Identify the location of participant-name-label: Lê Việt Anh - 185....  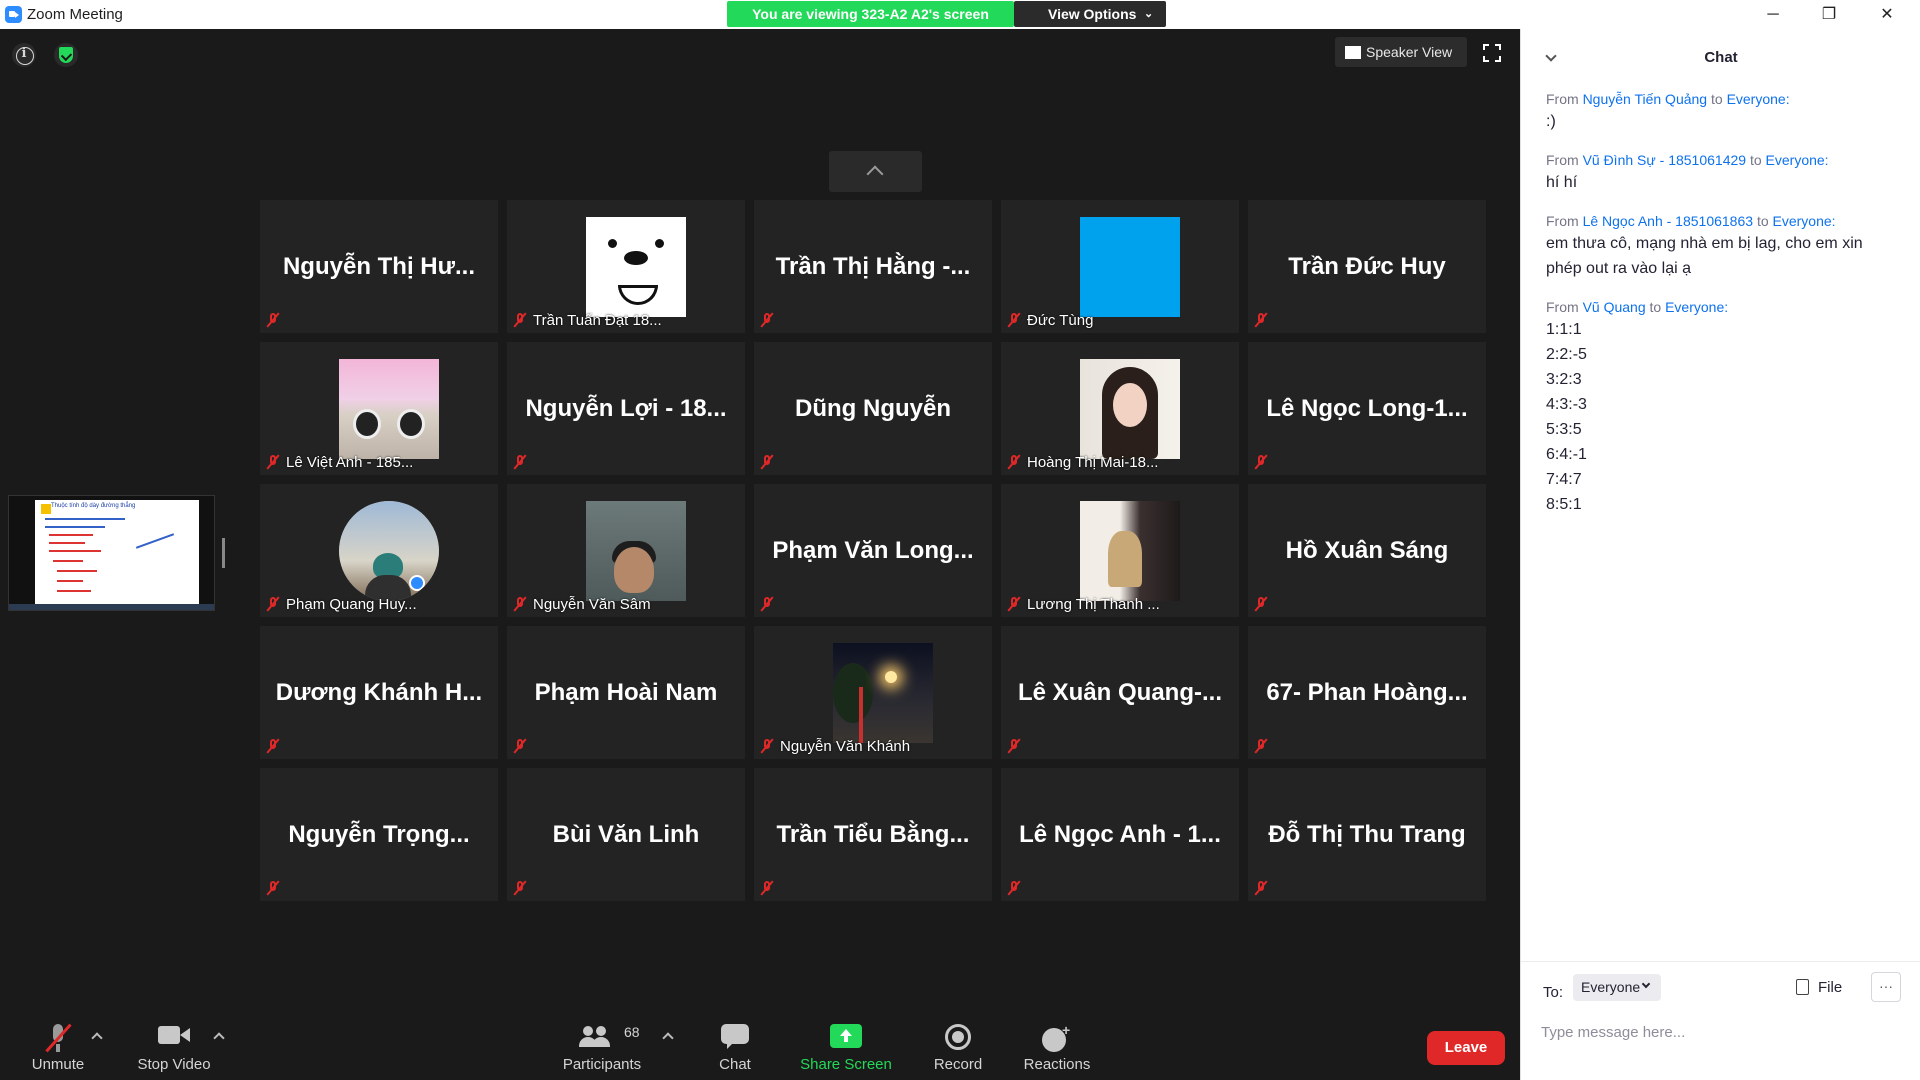
(350, 462).